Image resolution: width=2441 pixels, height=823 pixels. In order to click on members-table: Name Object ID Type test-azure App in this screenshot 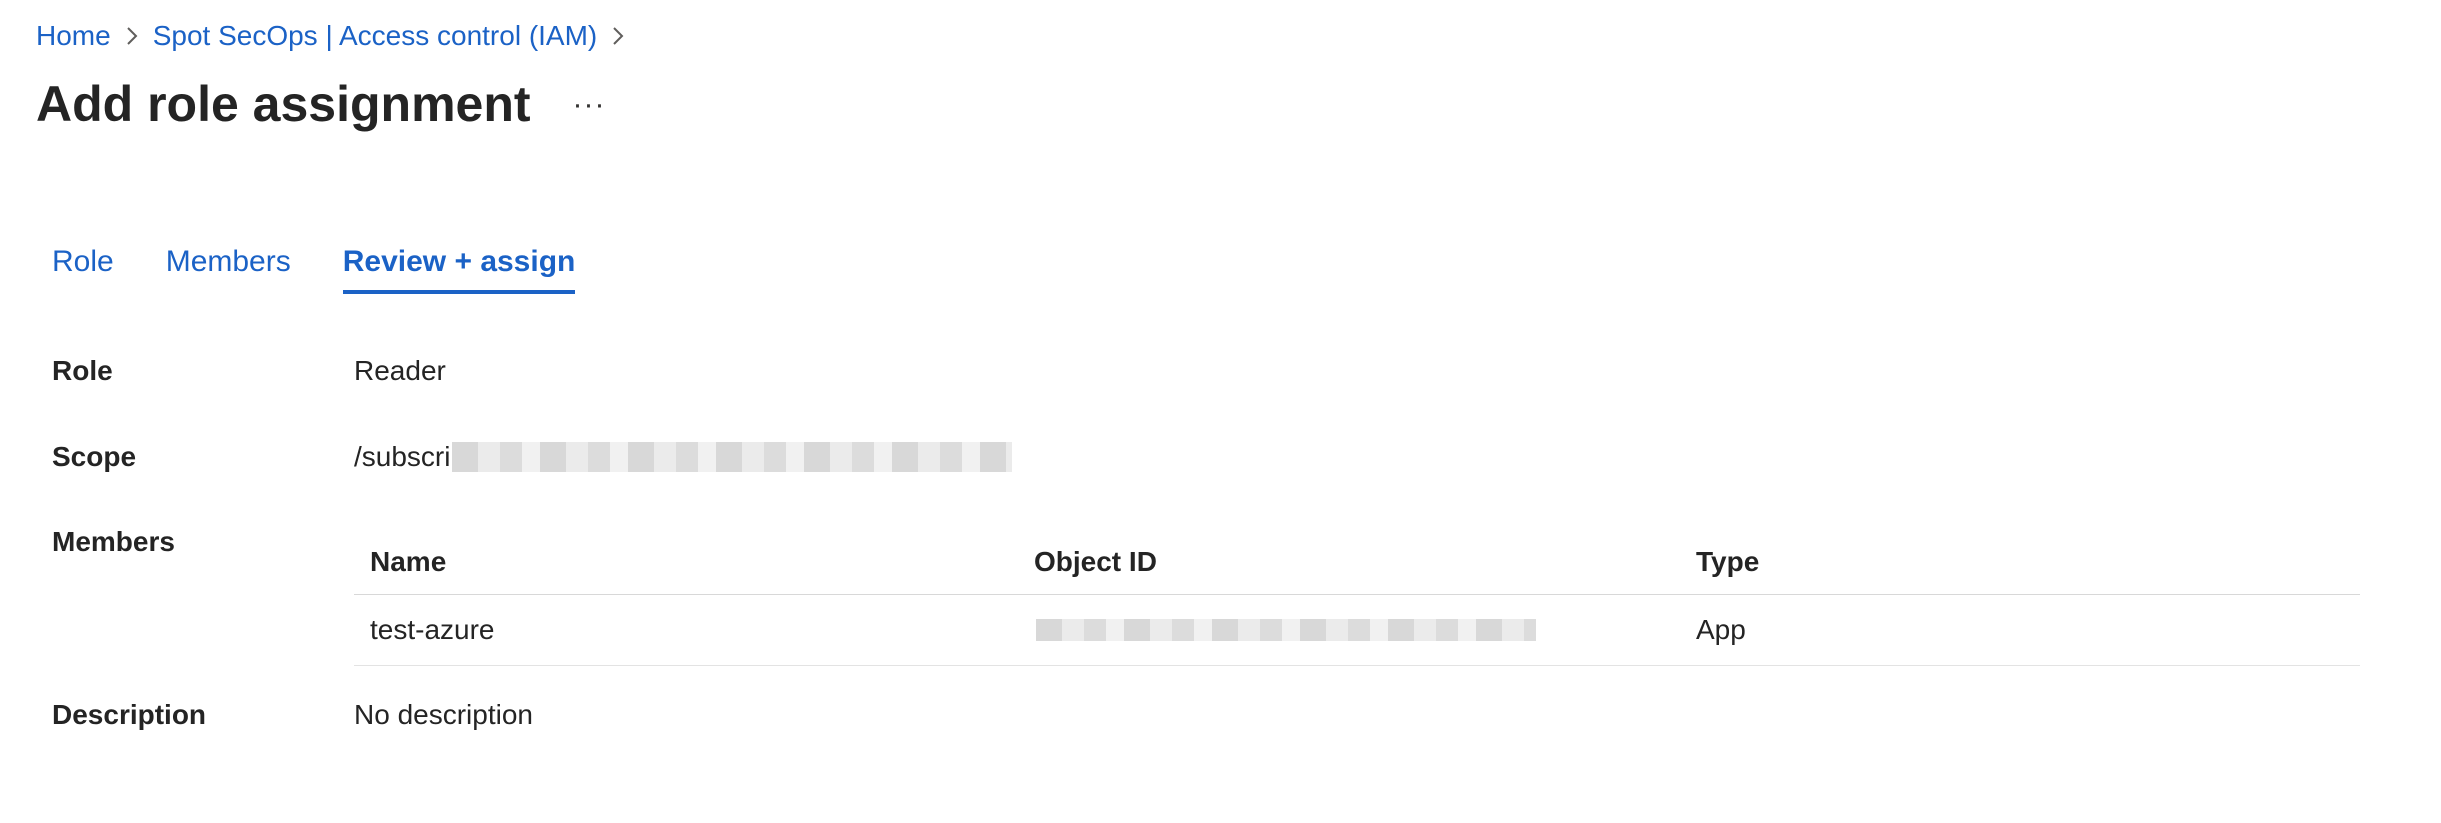, I will do `click(1357, 598)`.